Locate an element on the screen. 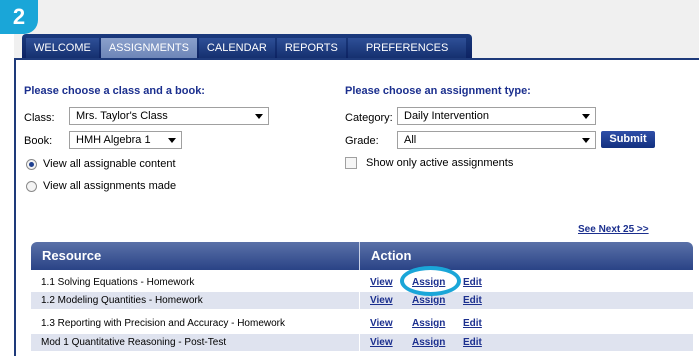 This screenshot has width=699, height=356. assignment-type-title: Please choose an assignment type: is located at coordinates (438, 91).